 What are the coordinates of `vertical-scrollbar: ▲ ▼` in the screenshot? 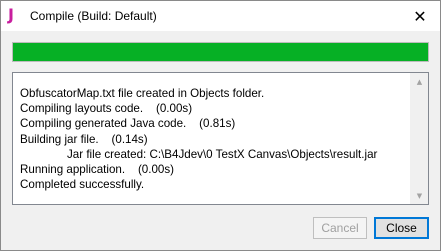 It's located at (419, 138).